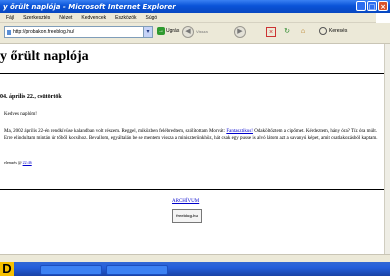  I want to click on blog-title: y őrült naplója, so click(44, 56).